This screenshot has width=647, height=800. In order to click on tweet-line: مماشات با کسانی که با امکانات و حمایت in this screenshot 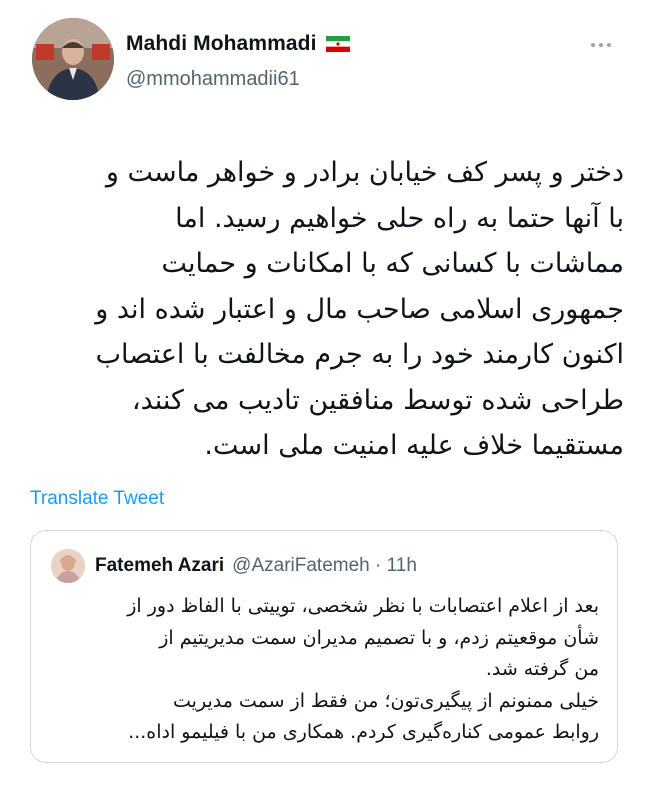, I will do `click(393, 263)`.